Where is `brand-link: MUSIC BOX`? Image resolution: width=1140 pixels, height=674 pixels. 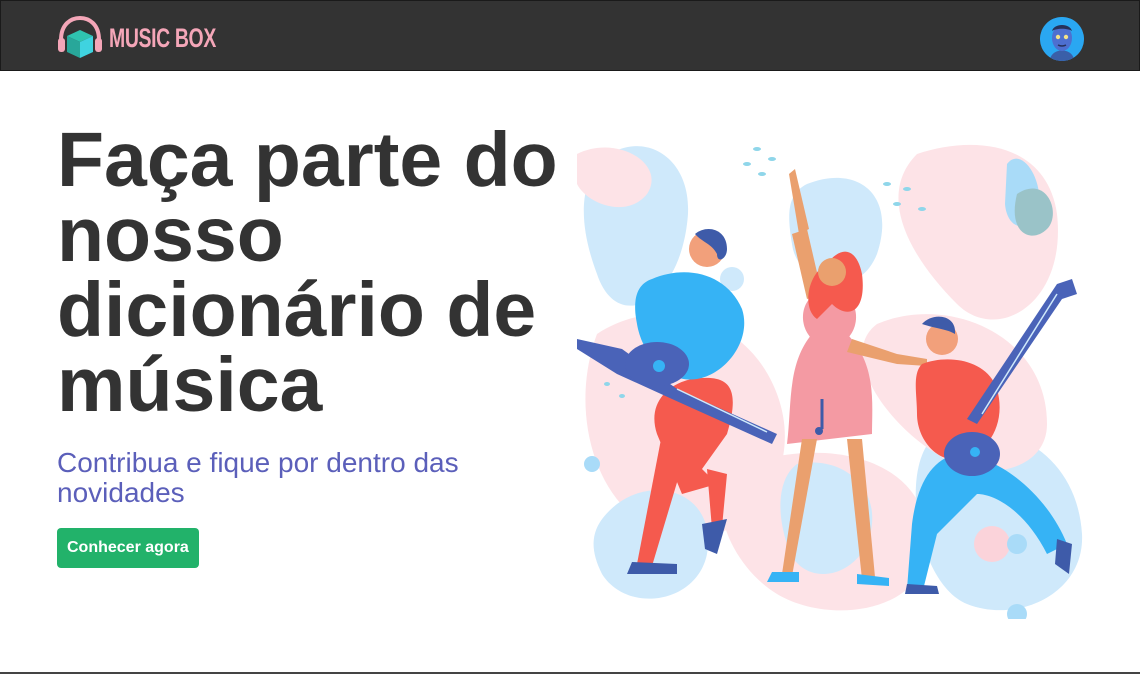
brand-link: MUSIC BOX is located at coordinates (157, 38).